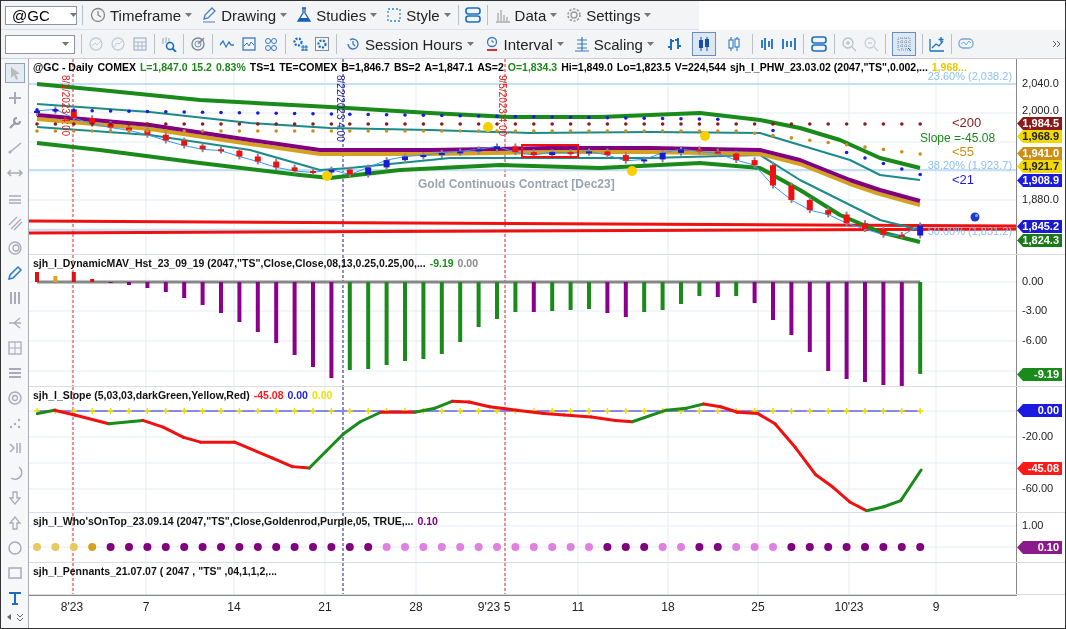 Image resolution: width=1066 pixels, height=629 pixels. Describe the element at coordinates (587, 67) in the screenshot. I see `header-value: Hi=1,849.0` at that location.